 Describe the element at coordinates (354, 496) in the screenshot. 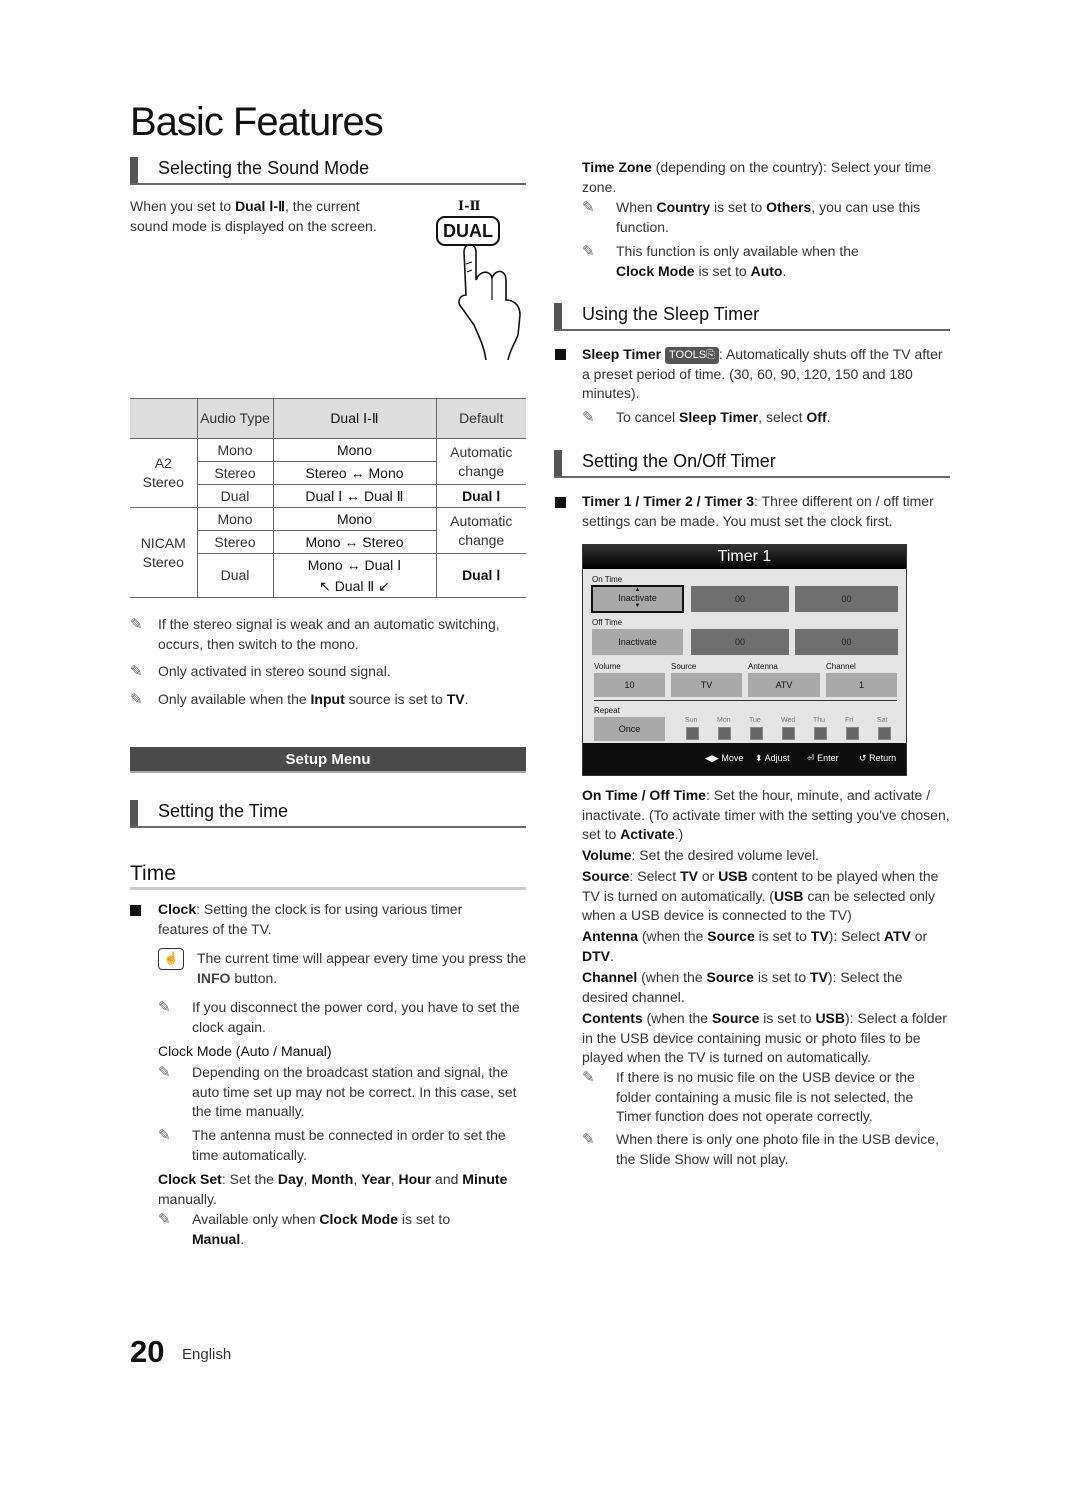

I see `dual-cell: Dual Ⅰ ↔ Dual Ⅱ` at that location.